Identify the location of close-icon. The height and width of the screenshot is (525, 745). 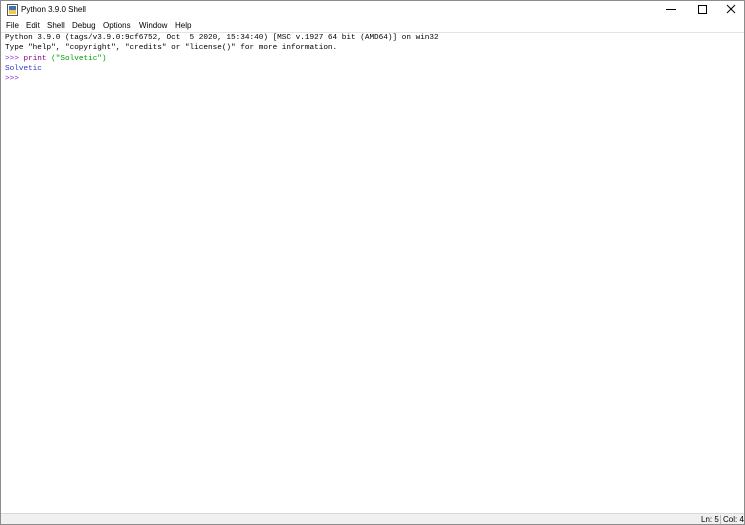
(731, 9).